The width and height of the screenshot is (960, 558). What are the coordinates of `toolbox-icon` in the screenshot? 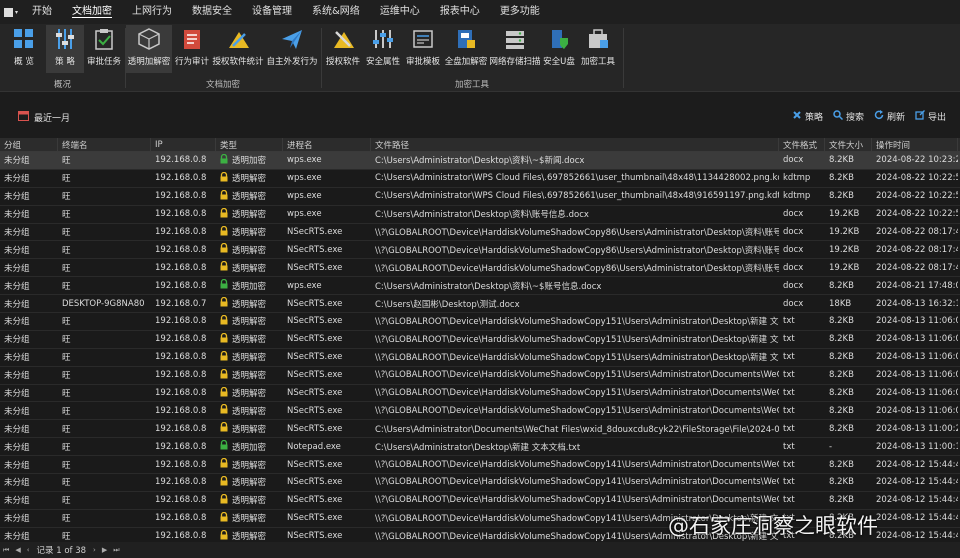 It's located at (598, 39).